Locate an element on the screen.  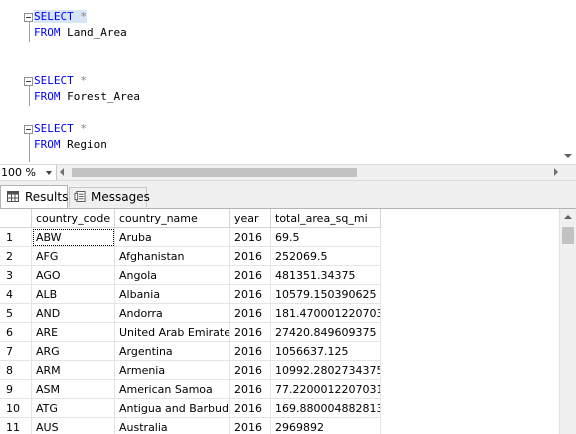
code-line: FROM Forest_Area is located at coordinates (87, 97).